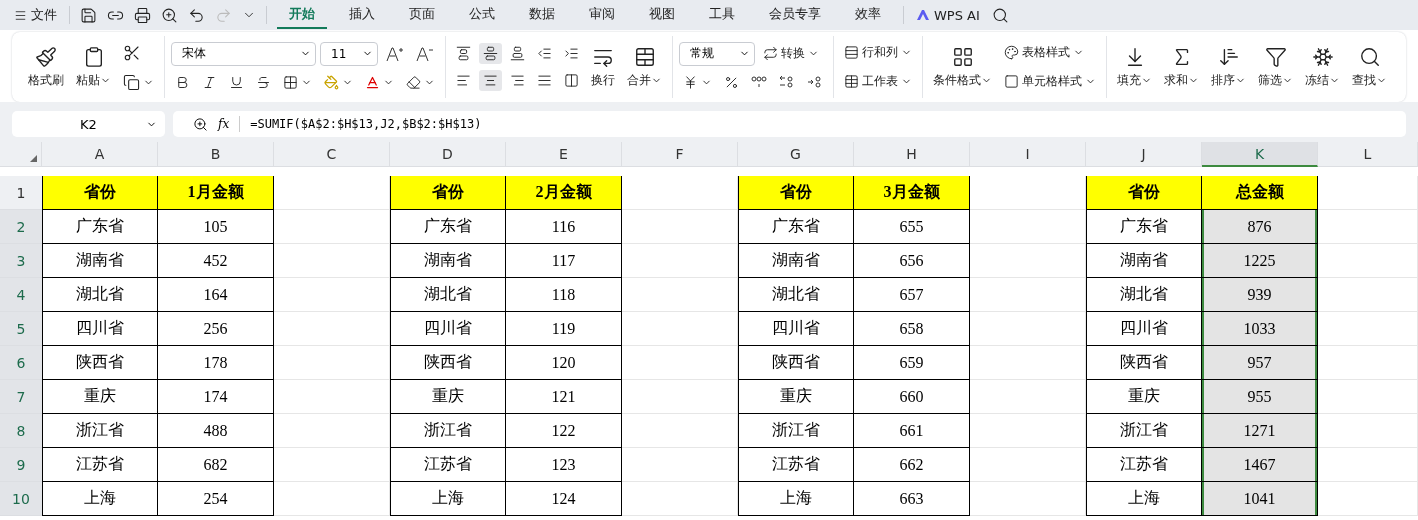 The image size is (1418, 520). I want to click on tool-button: 筛选, so click(1275, 67).